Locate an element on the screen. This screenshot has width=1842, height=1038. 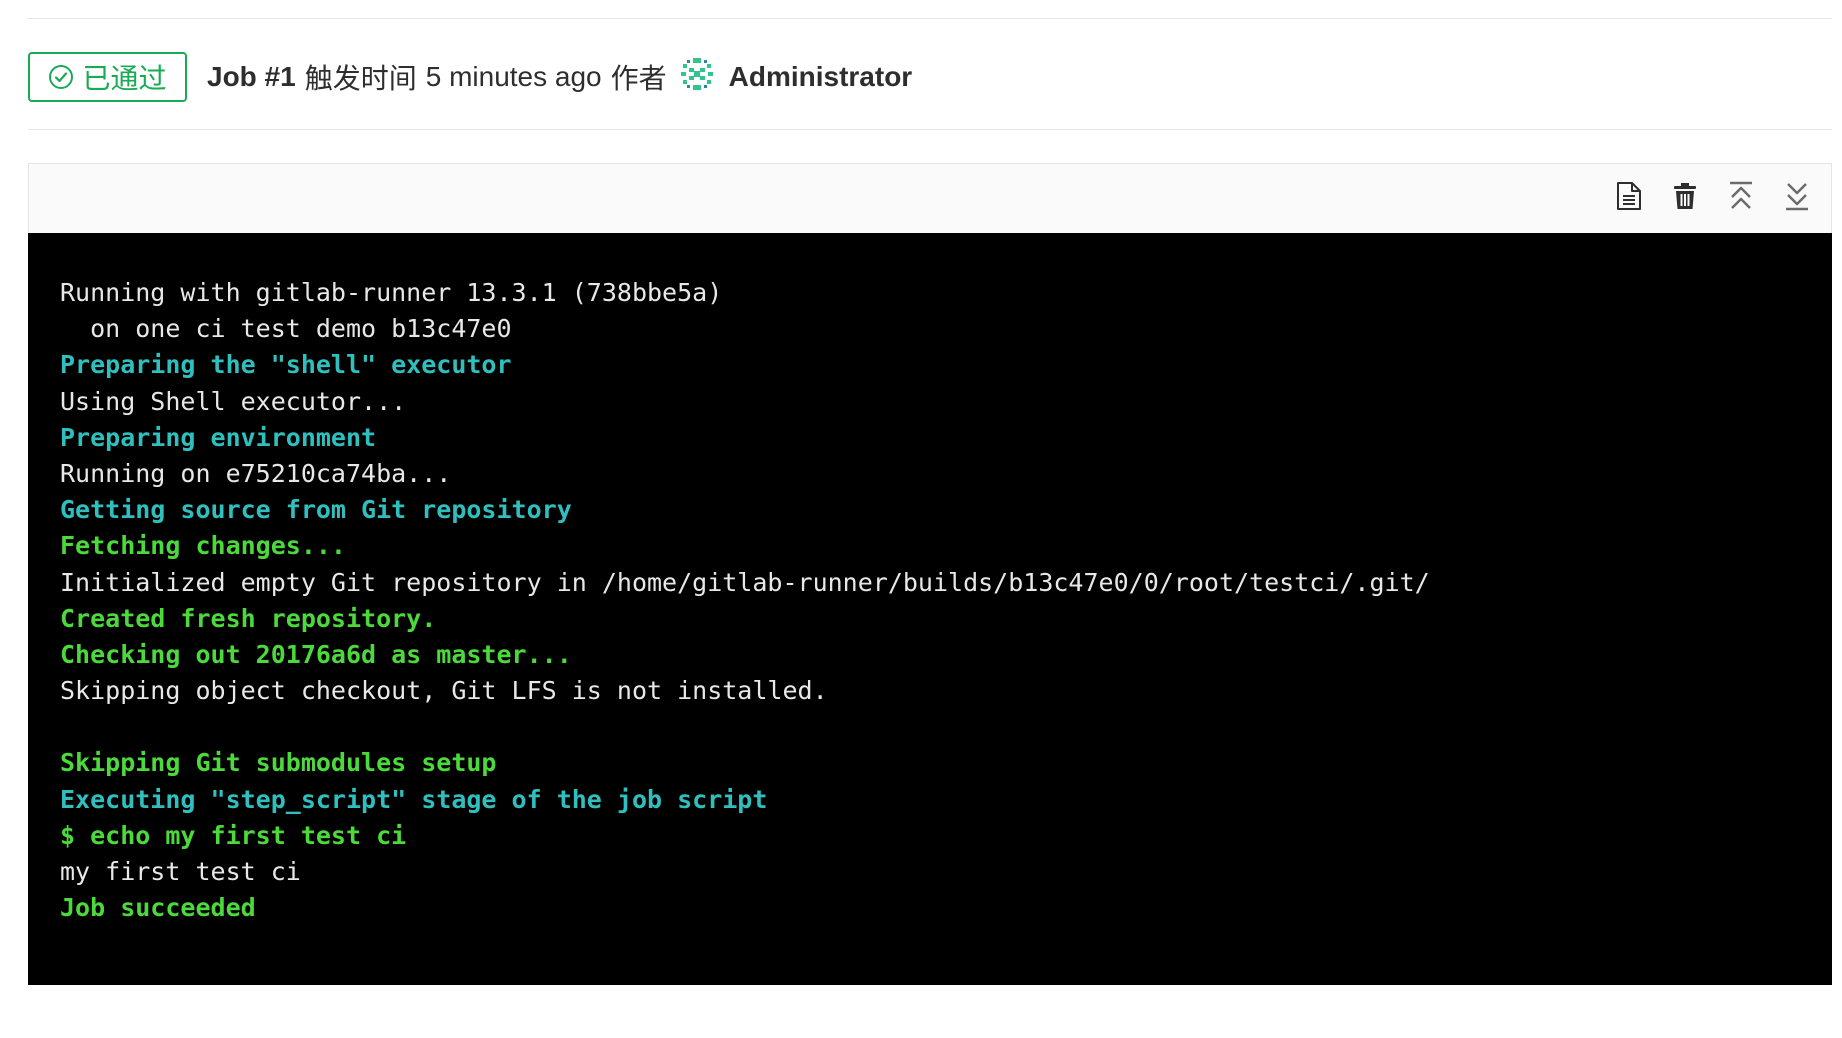
log-line: Created fresh repository. is located at coordinates (248, 618).